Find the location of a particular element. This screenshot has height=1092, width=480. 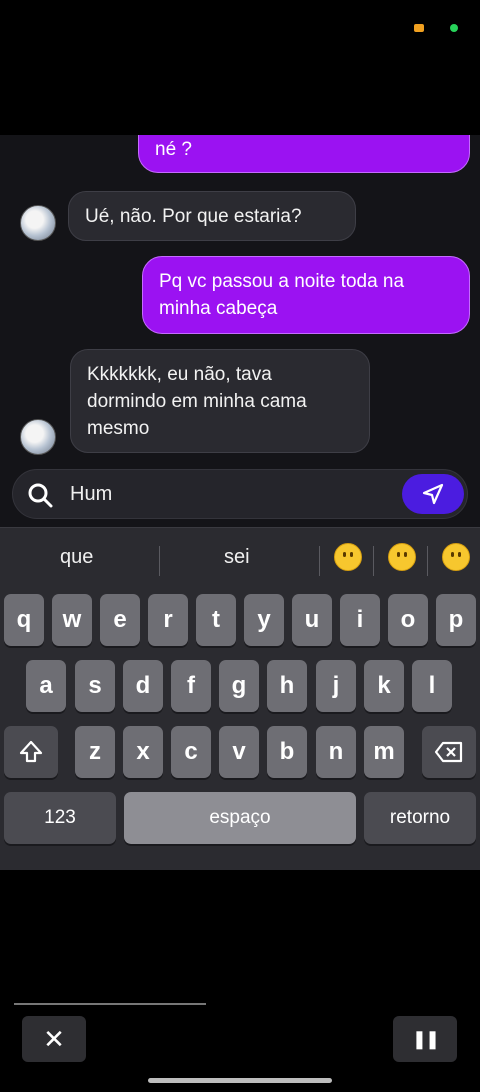

orange-indicator is located at coordinates (419, 28).